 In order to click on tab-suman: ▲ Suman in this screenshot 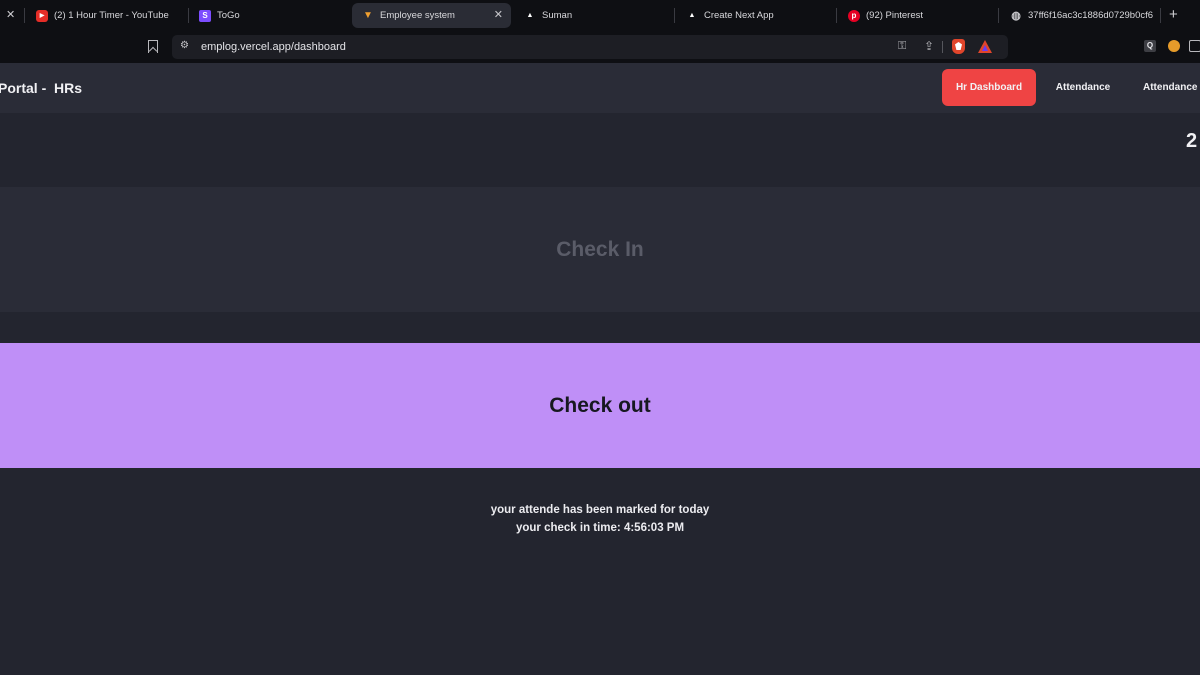, I will do `click(594, 15)`.